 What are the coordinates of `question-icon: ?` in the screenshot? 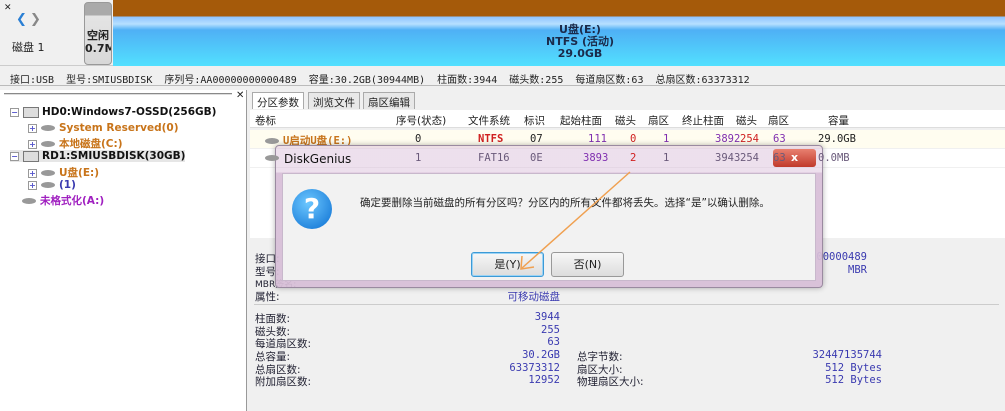 It's located at (312, 209).